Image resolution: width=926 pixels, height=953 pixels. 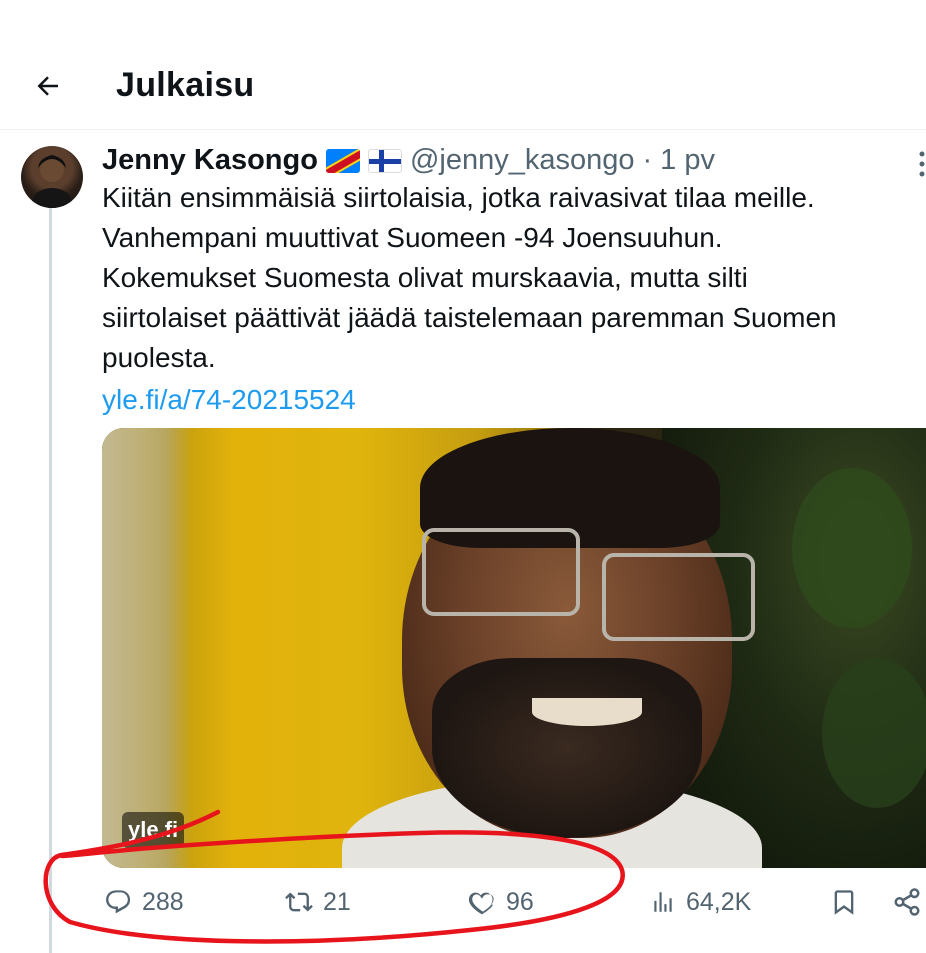 I want to click on author-handle: @jenny_kasongo, so click(x=522, y=160).